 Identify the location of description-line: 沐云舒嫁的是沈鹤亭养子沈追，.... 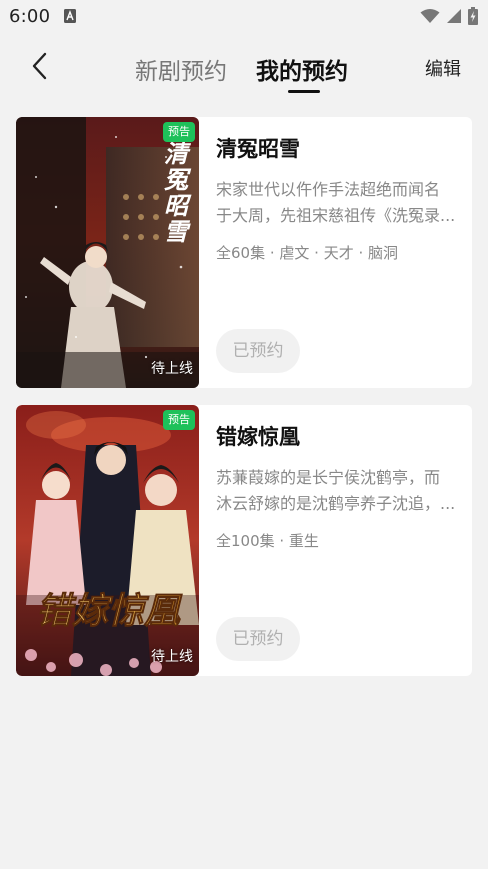
(336, 503).